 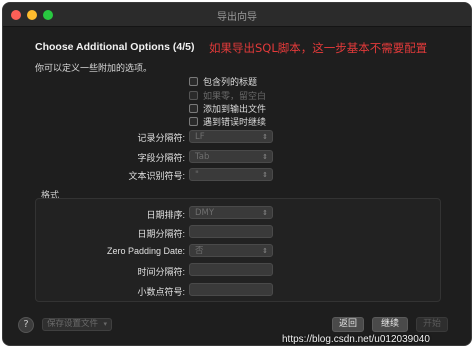 I want to click on option-include-headers: 包含列的标题, so click(x=223, y=81).